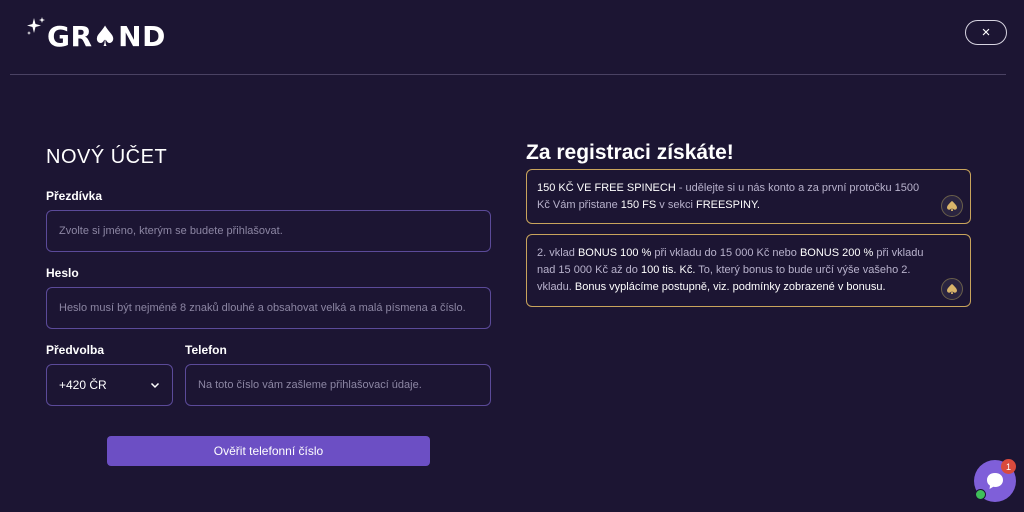  I want to click on bonus-highlight: BONUS 200 %, so click(836, 253).